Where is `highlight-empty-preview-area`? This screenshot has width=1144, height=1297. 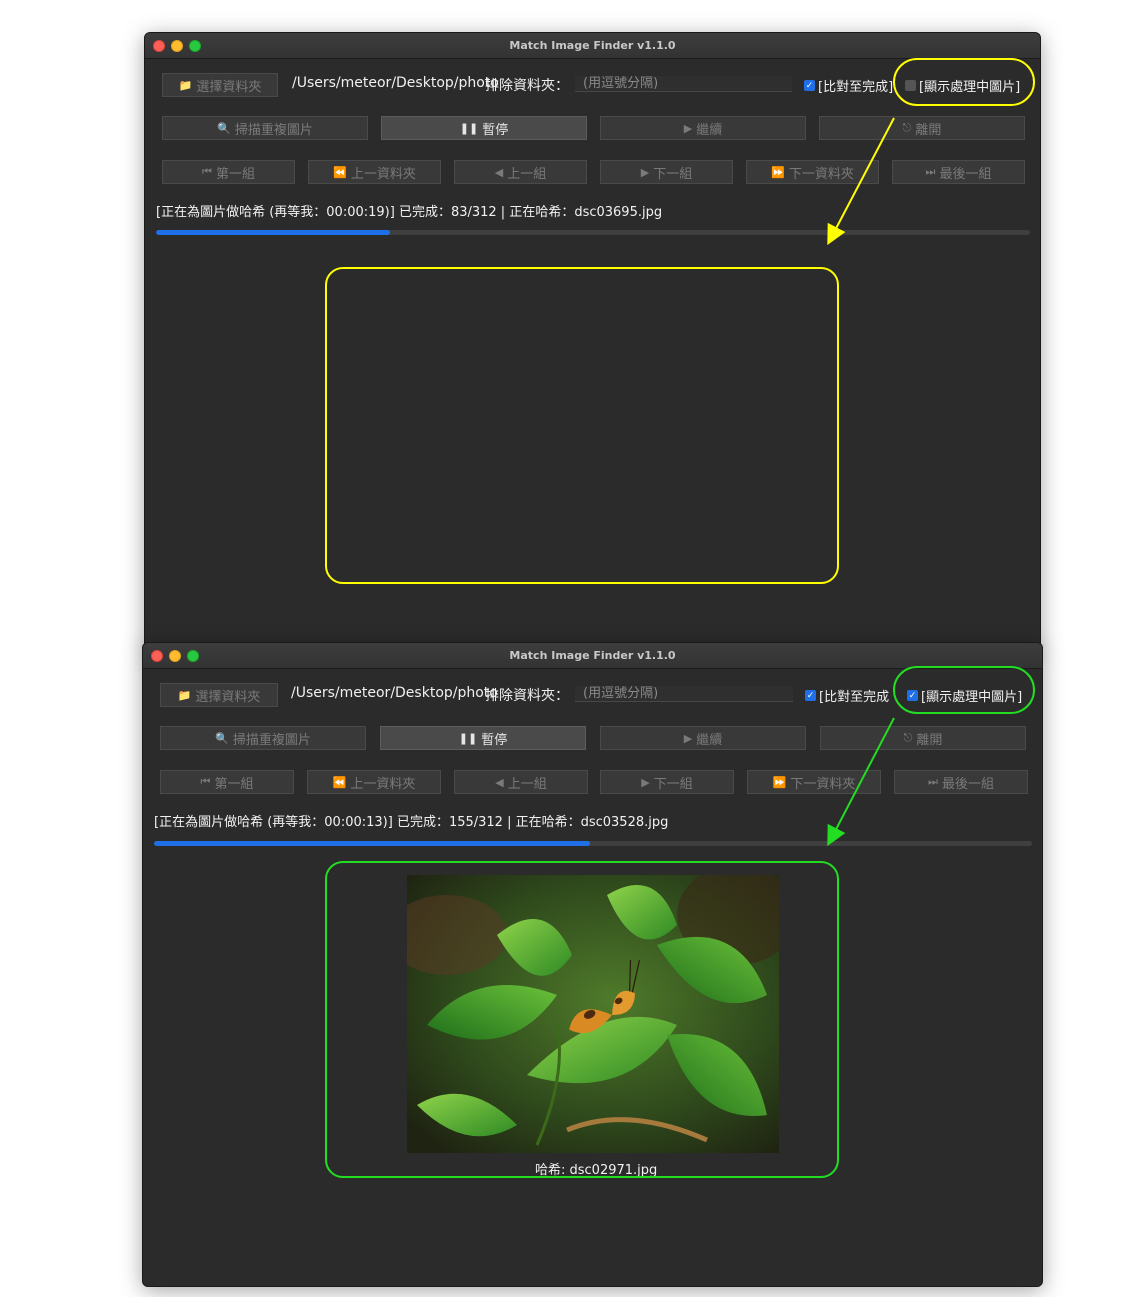
highlight-empty-preview-area is located at coordinates (582, 425).